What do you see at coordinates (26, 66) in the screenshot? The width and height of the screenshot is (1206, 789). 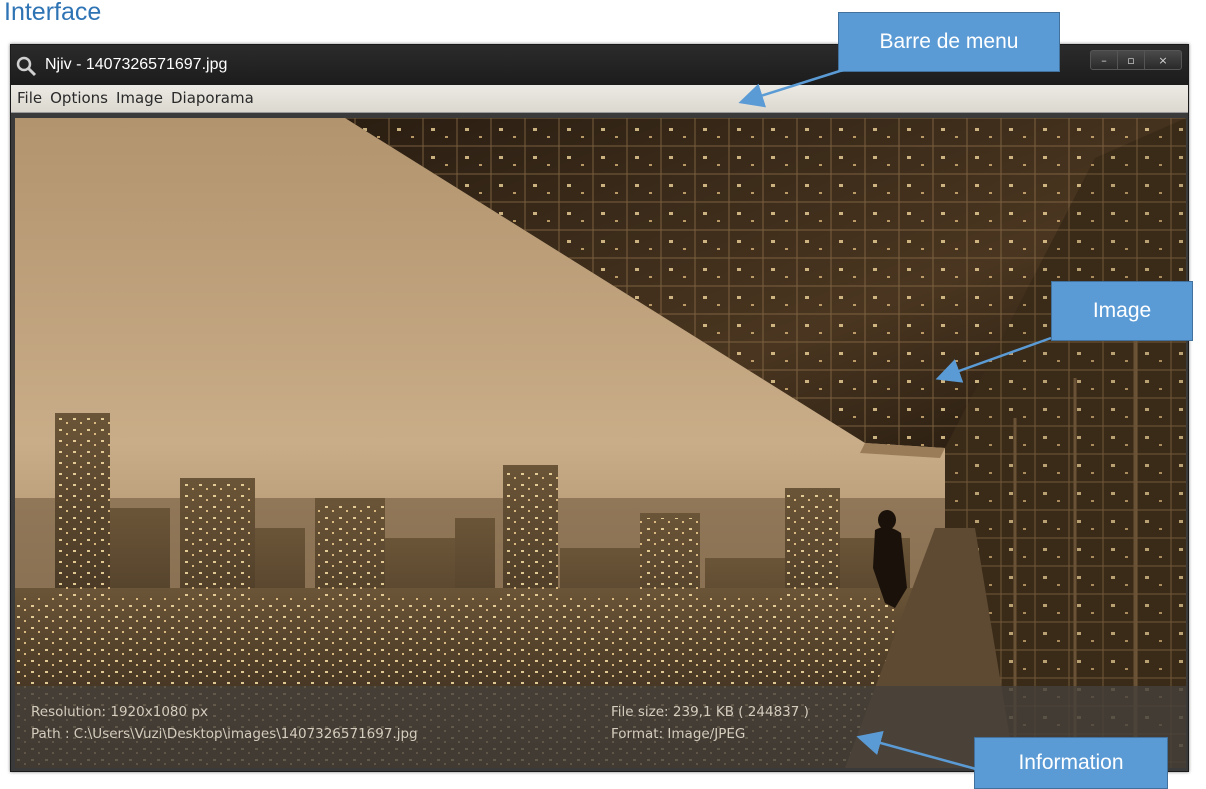 I see `magnifier-icon` at bounding box center [26, 66].